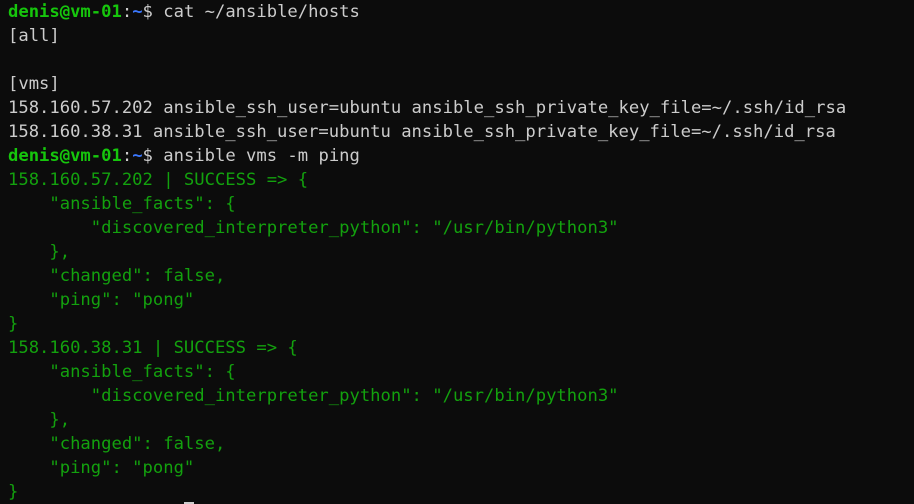 The height and width of the screenshot is (504, 914). I want to click on prompt-line: denis@vm-01:~$ ansible vms -m ping, so click(461, 156).